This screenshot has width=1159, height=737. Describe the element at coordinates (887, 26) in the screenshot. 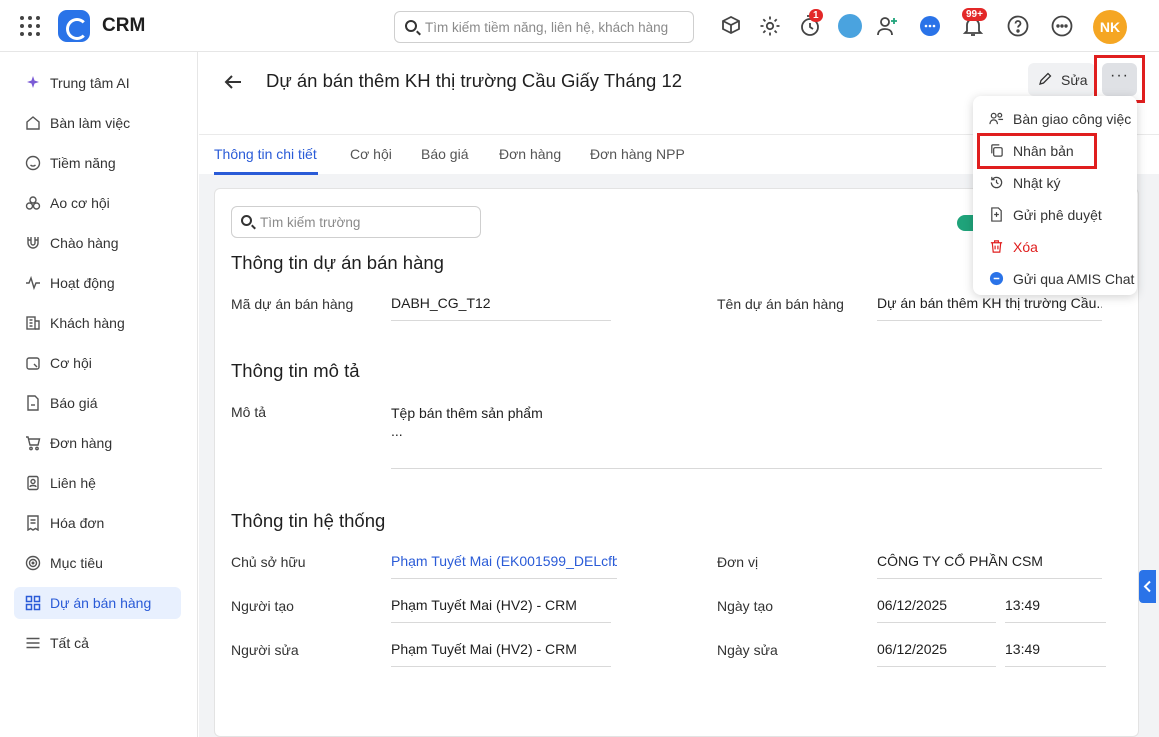

I see `add-user-icon` at that location.